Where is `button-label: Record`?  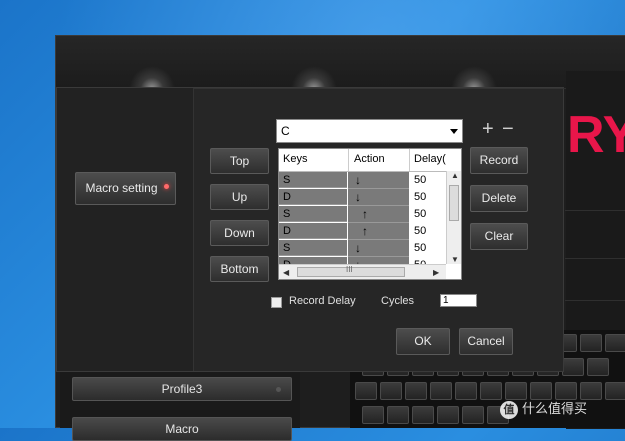 button-label: Record is located at coordinates (499, 160).